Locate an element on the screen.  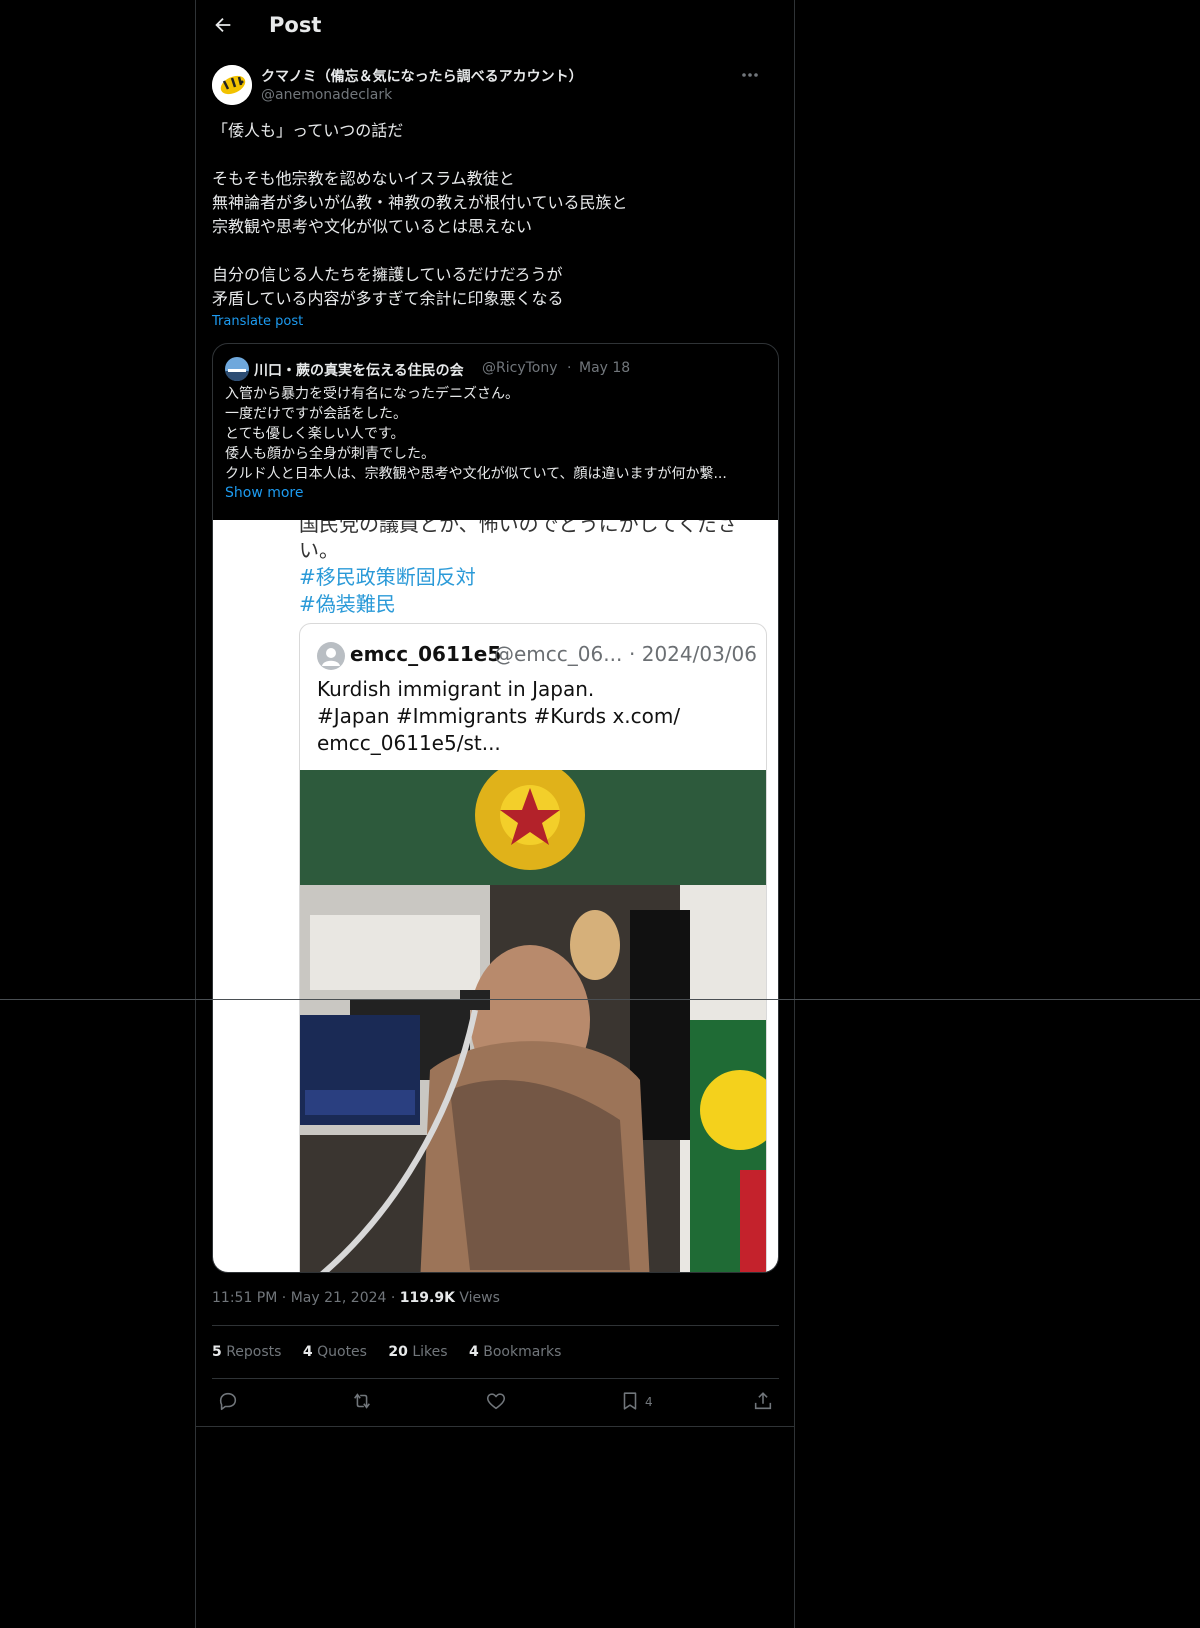
author-handle: @anemonadeclark is located at coordinates (326, 95).